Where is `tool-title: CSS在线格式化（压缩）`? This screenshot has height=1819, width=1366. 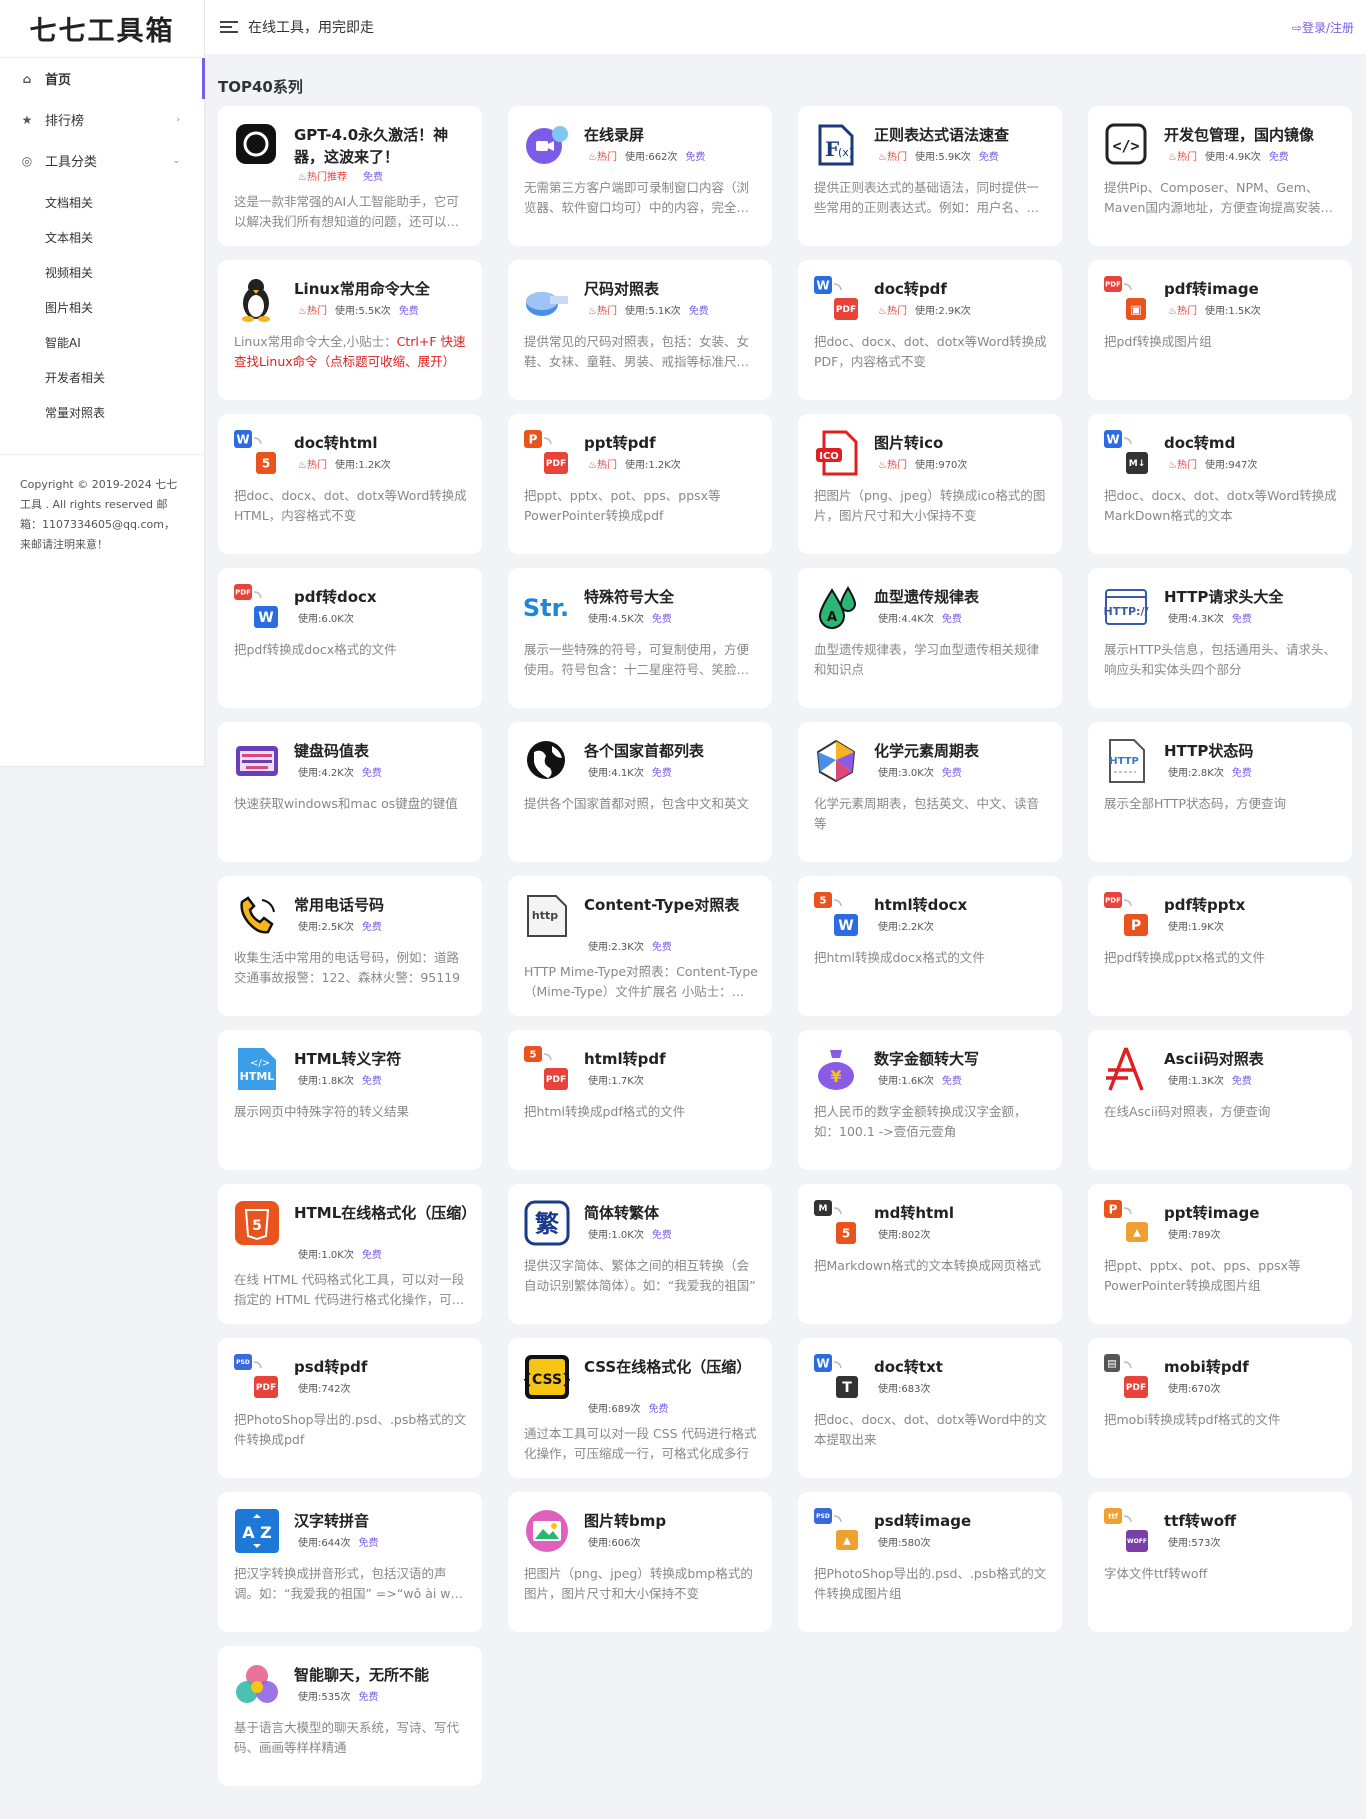
tool-title: CSS在线格式化（压缩） is located at coordinates (673, 1367).